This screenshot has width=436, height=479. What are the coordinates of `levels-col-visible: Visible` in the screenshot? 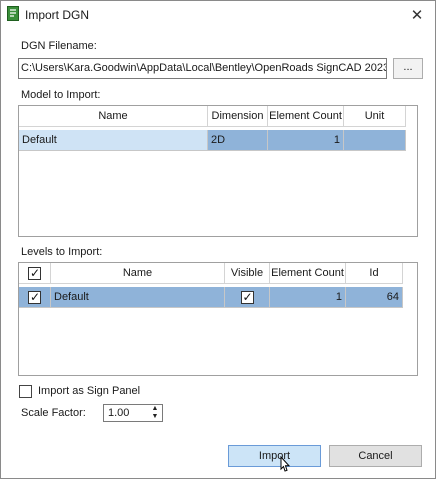 It's located at (247, 273).